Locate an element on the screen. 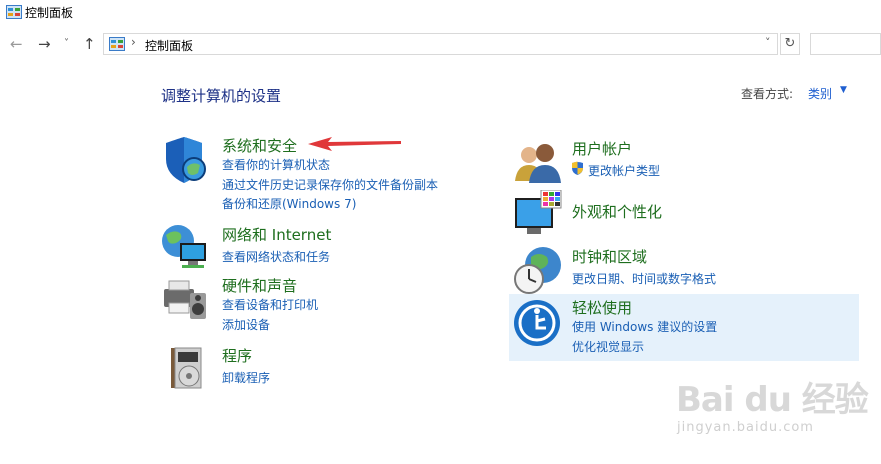 The width and height of the screenshot is (881, 464). address-bar: › 控制面板 ˅ is located at coordinates (440, 44).